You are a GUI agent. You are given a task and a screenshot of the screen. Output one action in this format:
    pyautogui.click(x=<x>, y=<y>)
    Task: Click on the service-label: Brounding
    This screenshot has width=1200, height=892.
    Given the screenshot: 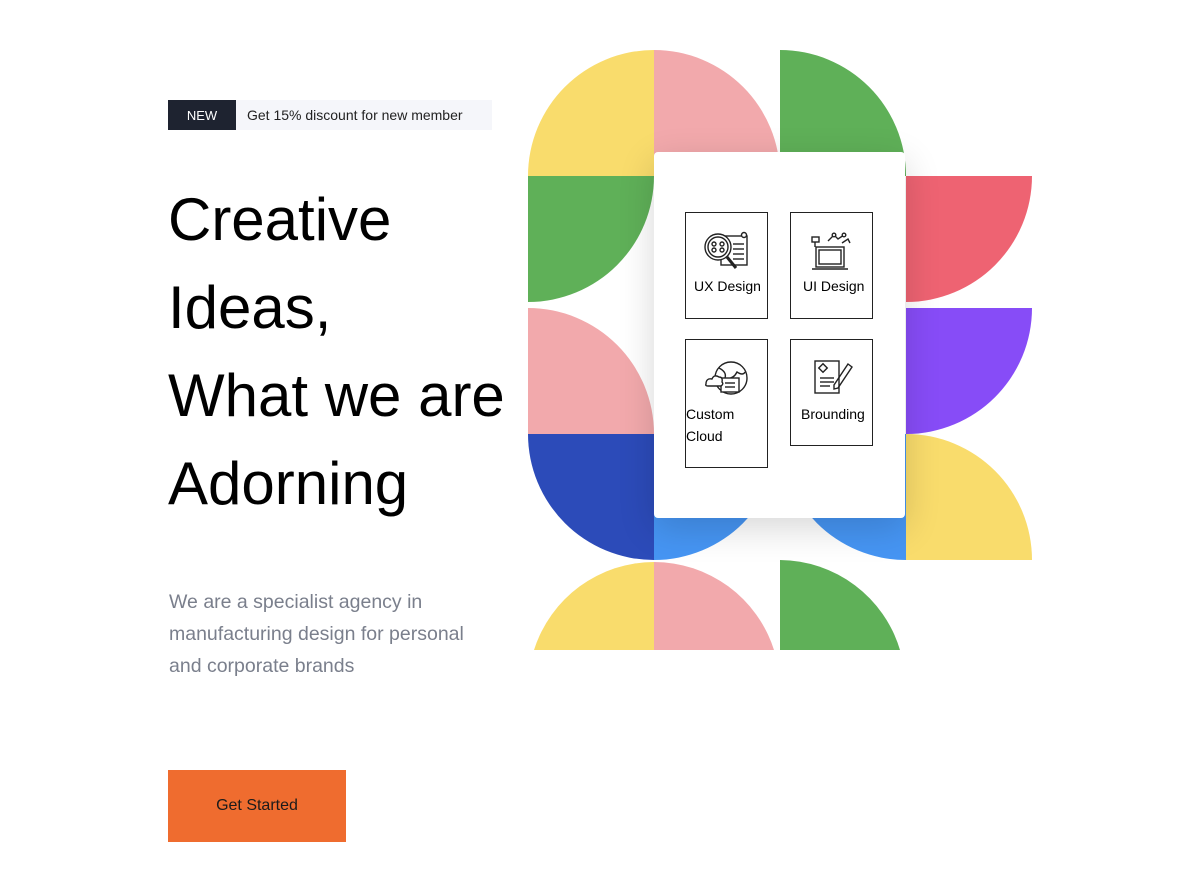 What is the action you would take?
    pyautogui.click(x=833, y=414)
    